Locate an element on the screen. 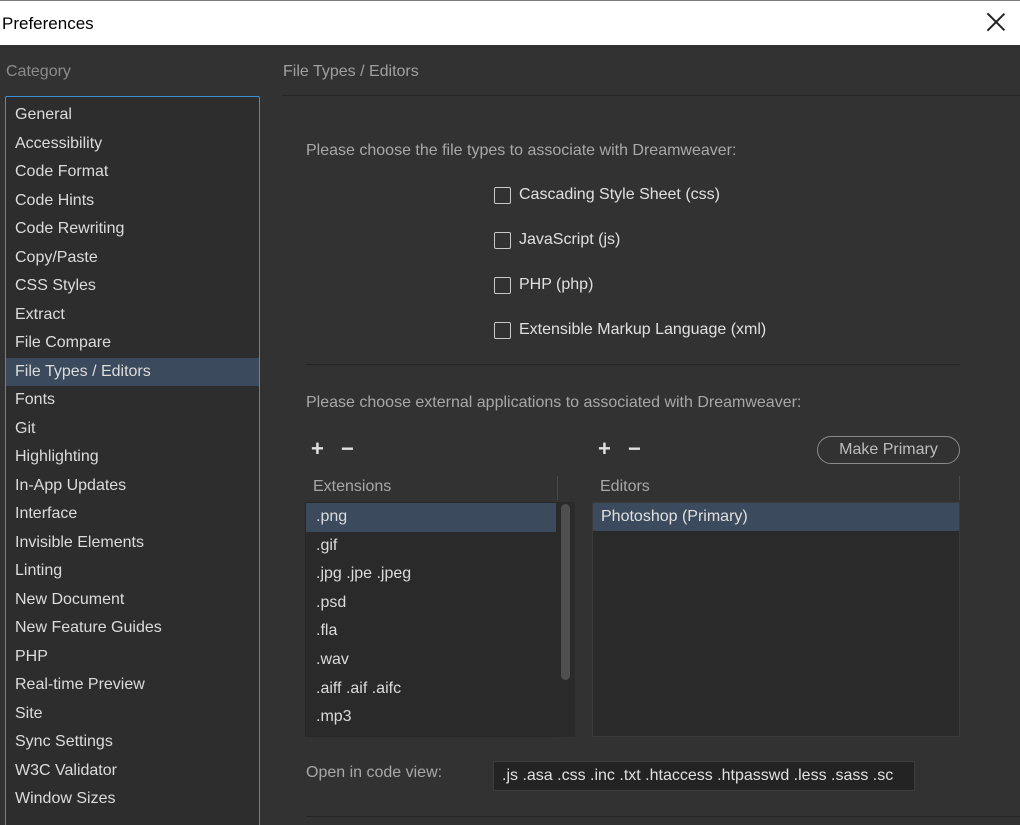  sidebar-item-code-hints: Code Hints is located at coordinates (132, 201).